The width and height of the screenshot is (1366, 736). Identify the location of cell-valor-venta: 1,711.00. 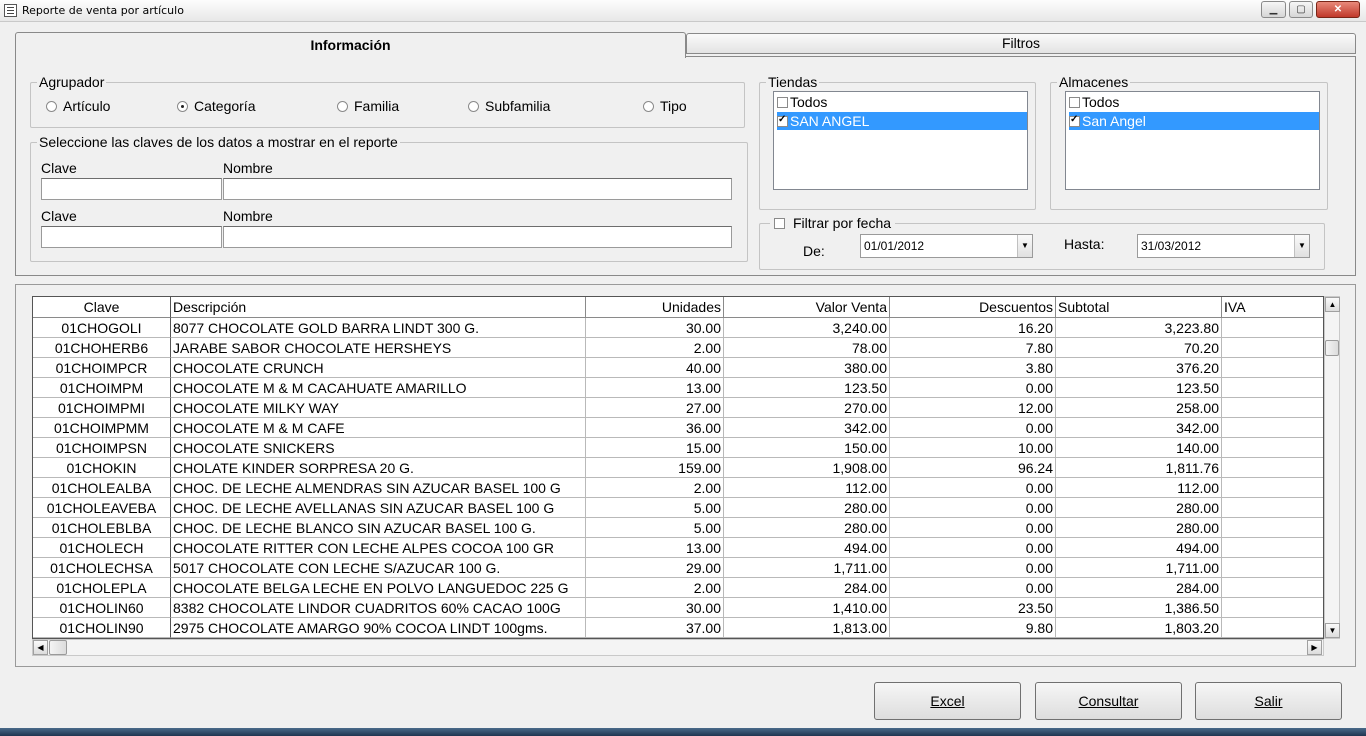
(807, 568).